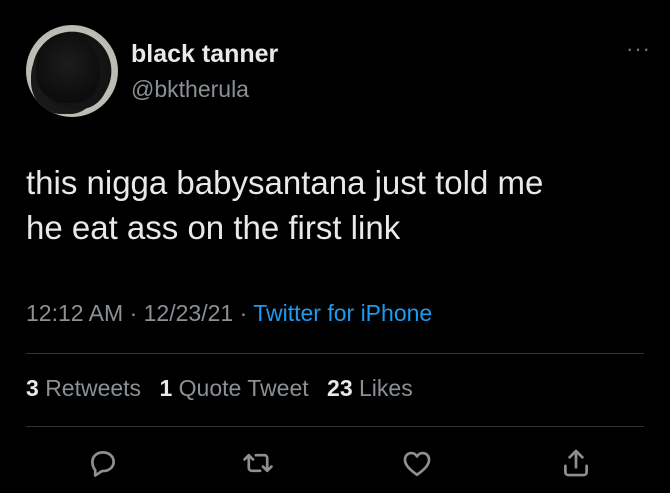  I want to click on like-button, so click(417, 463).